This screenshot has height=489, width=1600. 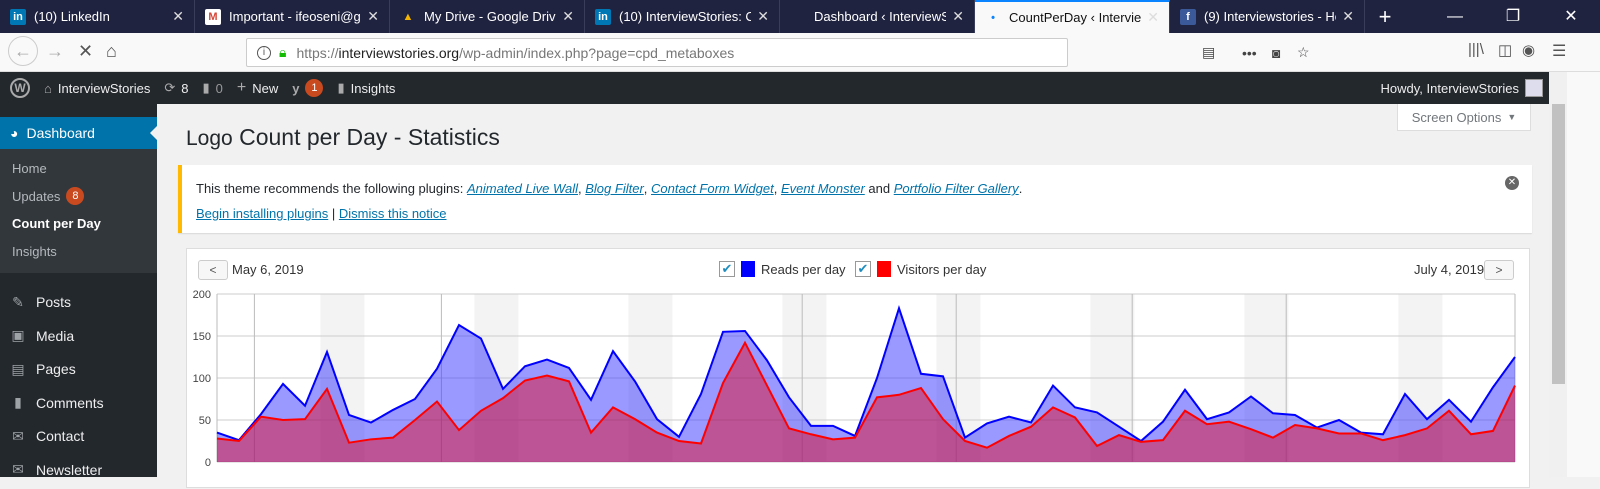 I want to click on account-icon: ◉, so click(x=1528, y=50).